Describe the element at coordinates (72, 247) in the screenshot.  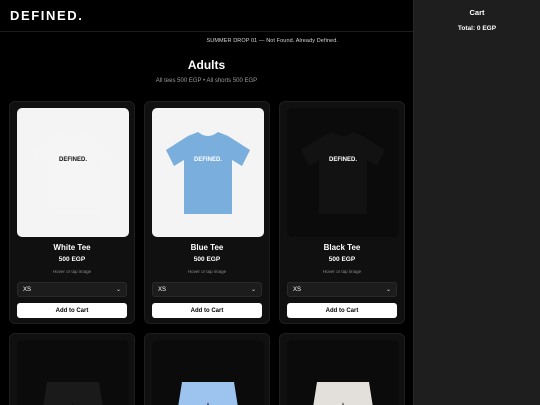
I see `product-name: White Tee` at that location.